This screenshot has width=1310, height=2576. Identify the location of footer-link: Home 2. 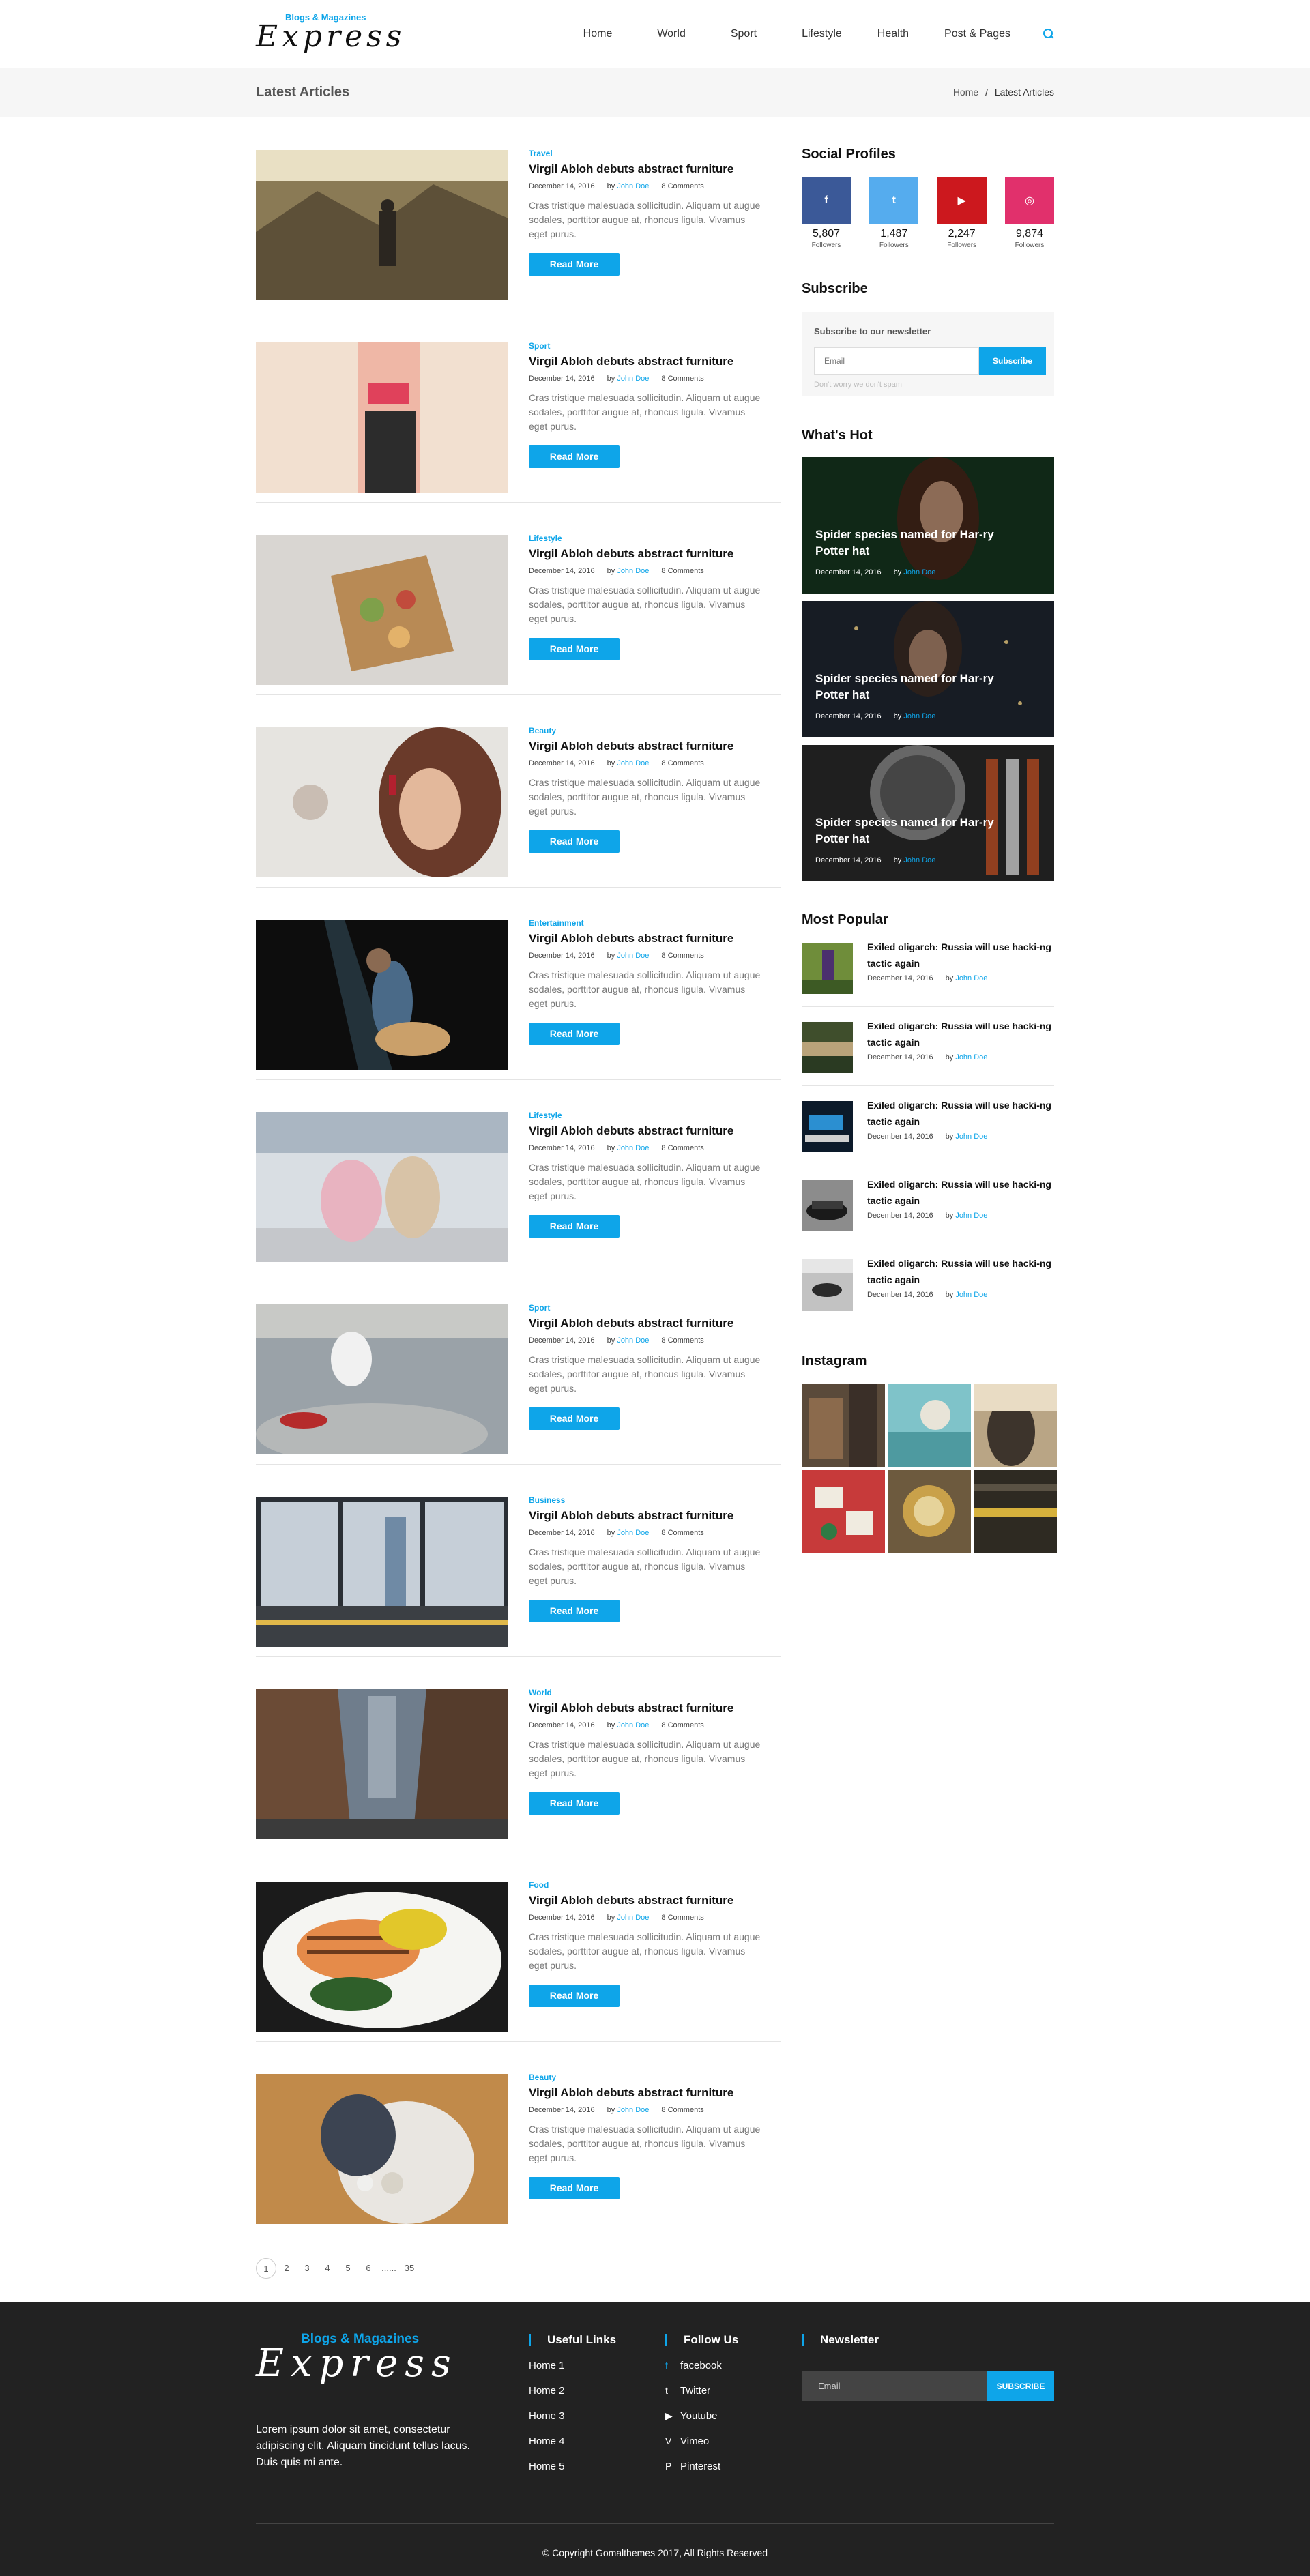
(572, 2391).